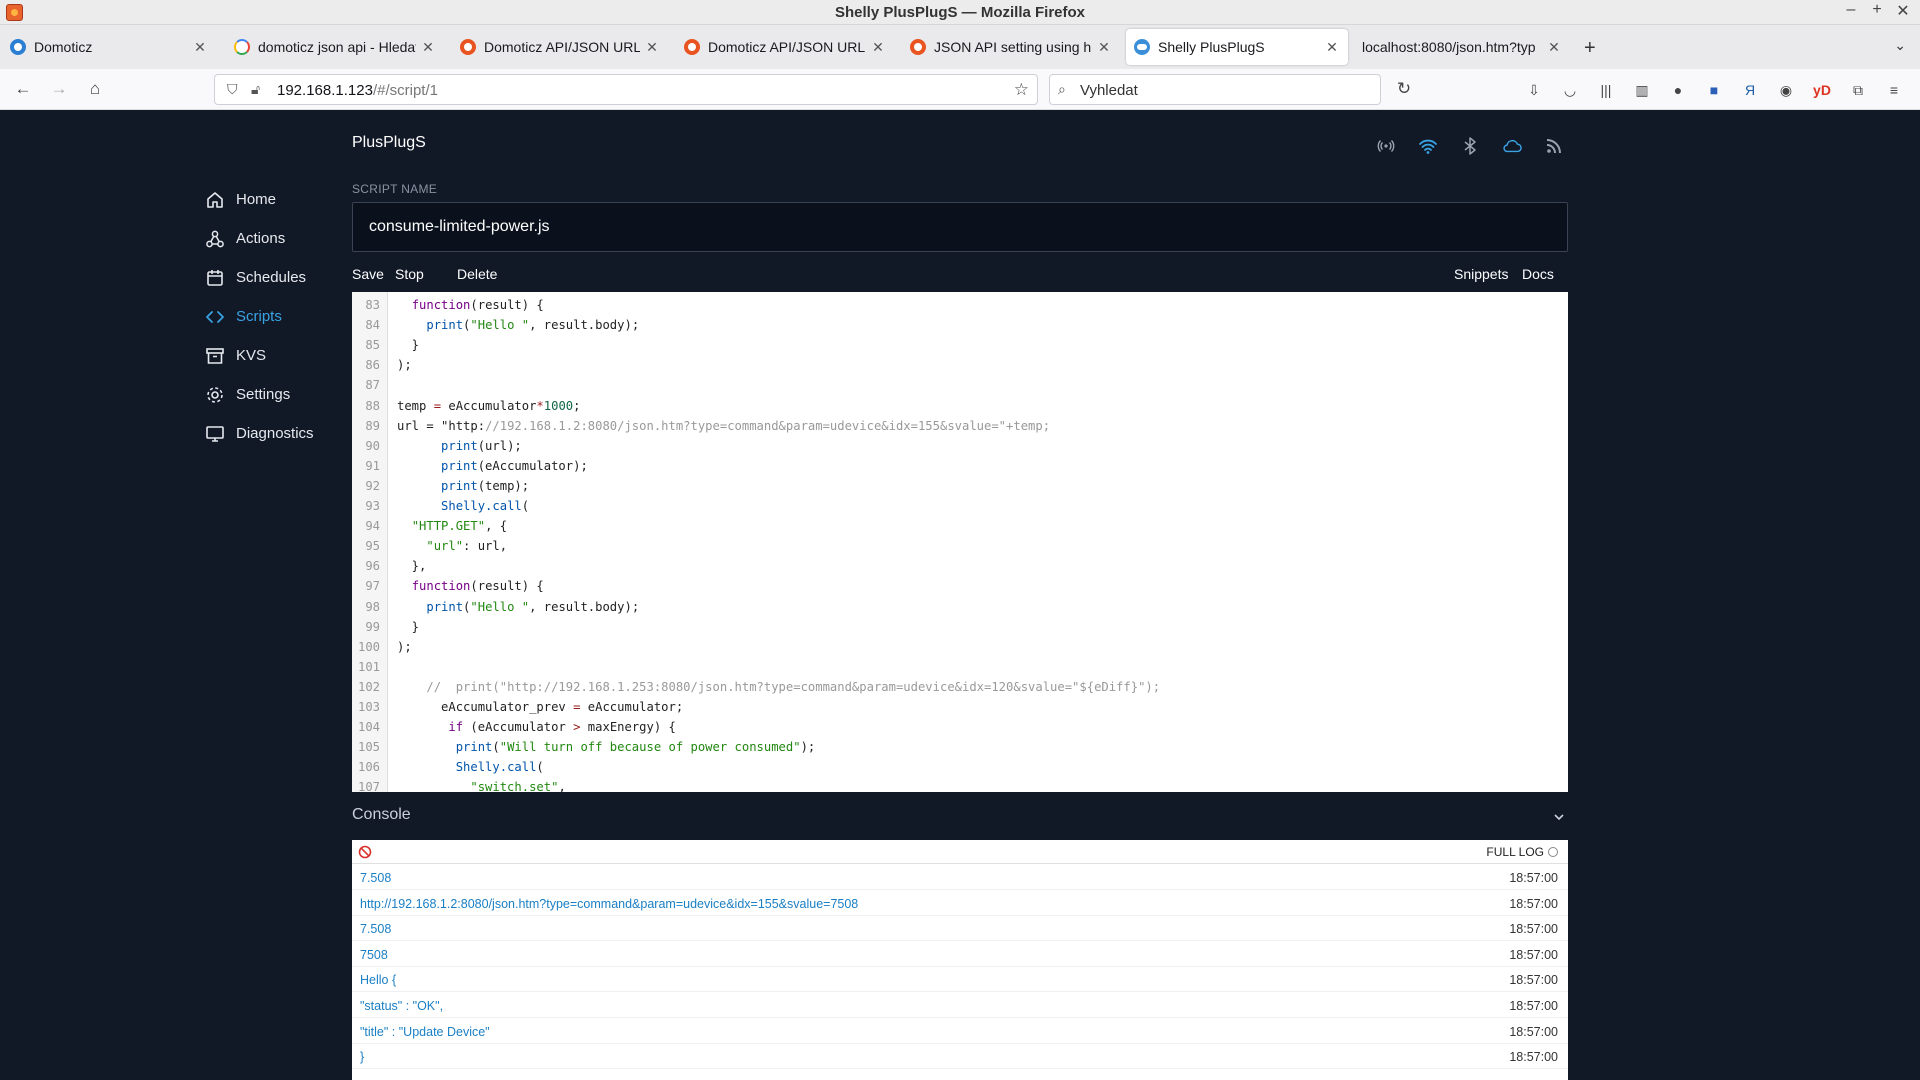 Image resolution: width=1920 pixels, height=1080 pixels. I want to click on bluetooth-icon, so click(1470, 146).